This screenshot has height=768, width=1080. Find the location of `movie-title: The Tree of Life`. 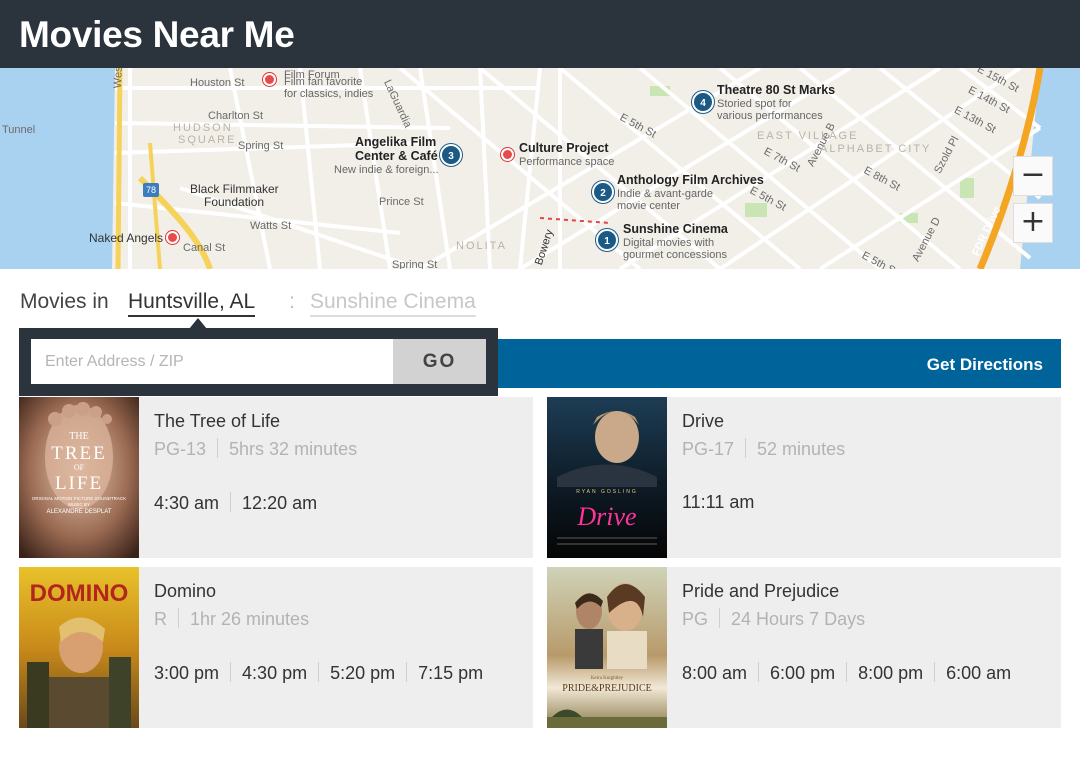

movie-title: The Tree of Life is located at coordinates (217, 421).